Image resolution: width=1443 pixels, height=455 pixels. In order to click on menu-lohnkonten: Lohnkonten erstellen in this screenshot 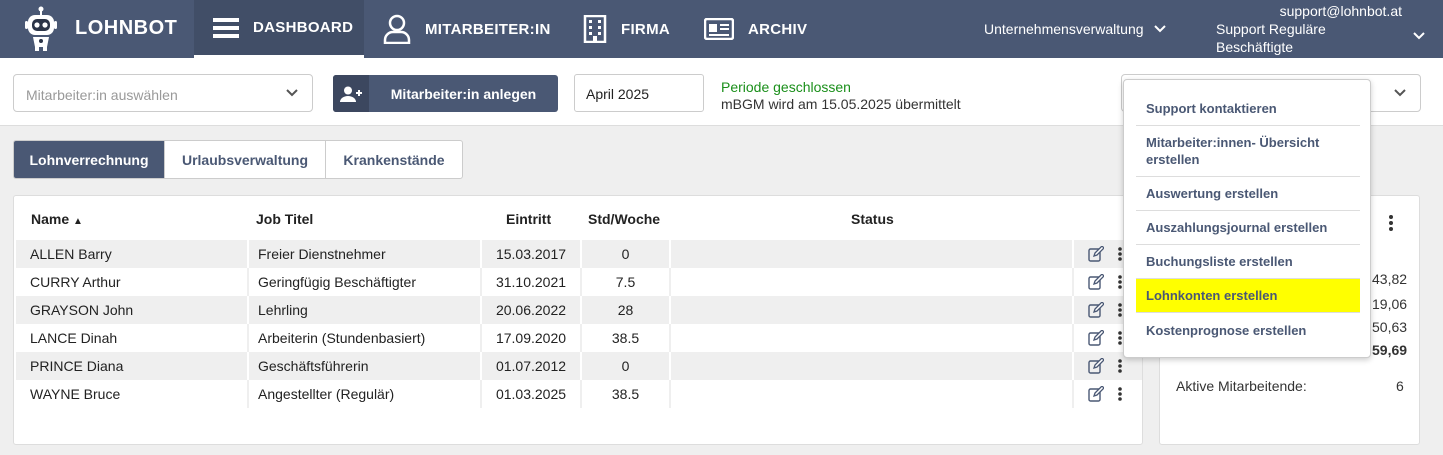, I will do `click(1248, 296)`.